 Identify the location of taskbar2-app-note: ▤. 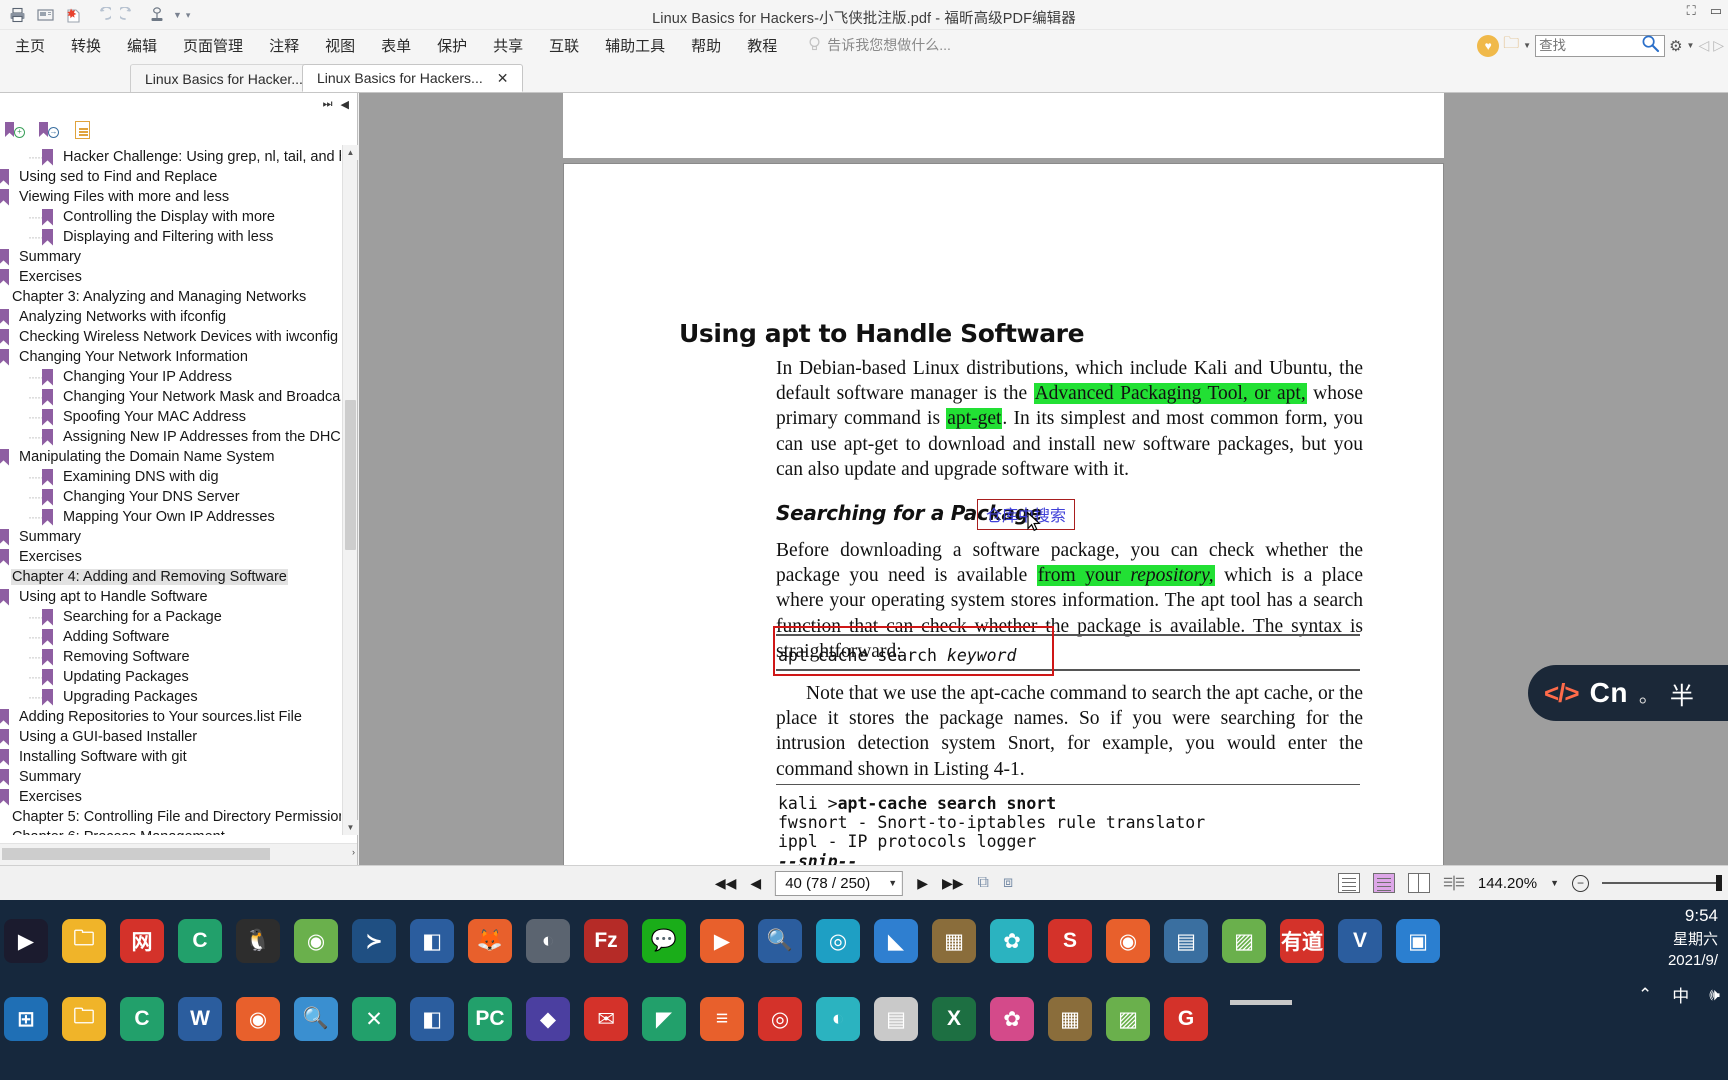
(896, 1019).